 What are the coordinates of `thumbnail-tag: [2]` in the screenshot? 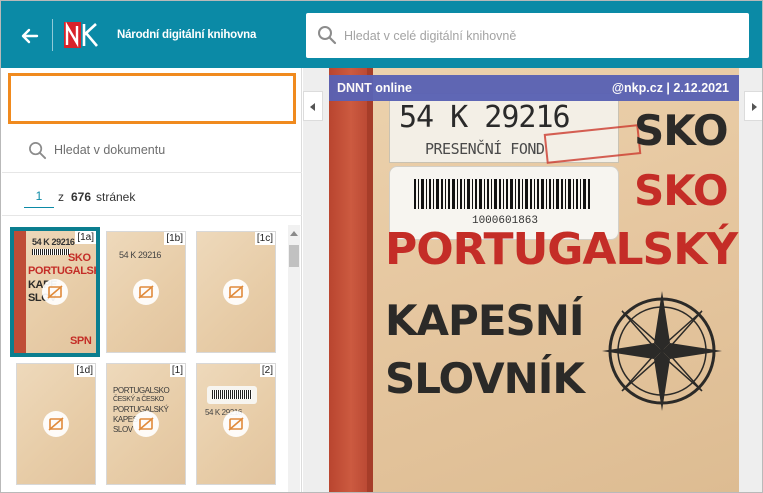 It's located at (267, 370).